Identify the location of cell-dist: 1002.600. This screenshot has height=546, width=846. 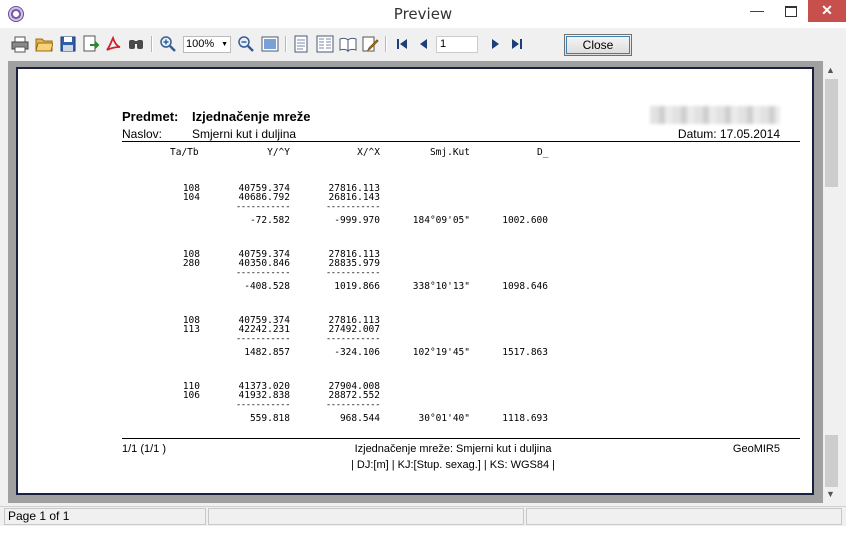
(525, 220).